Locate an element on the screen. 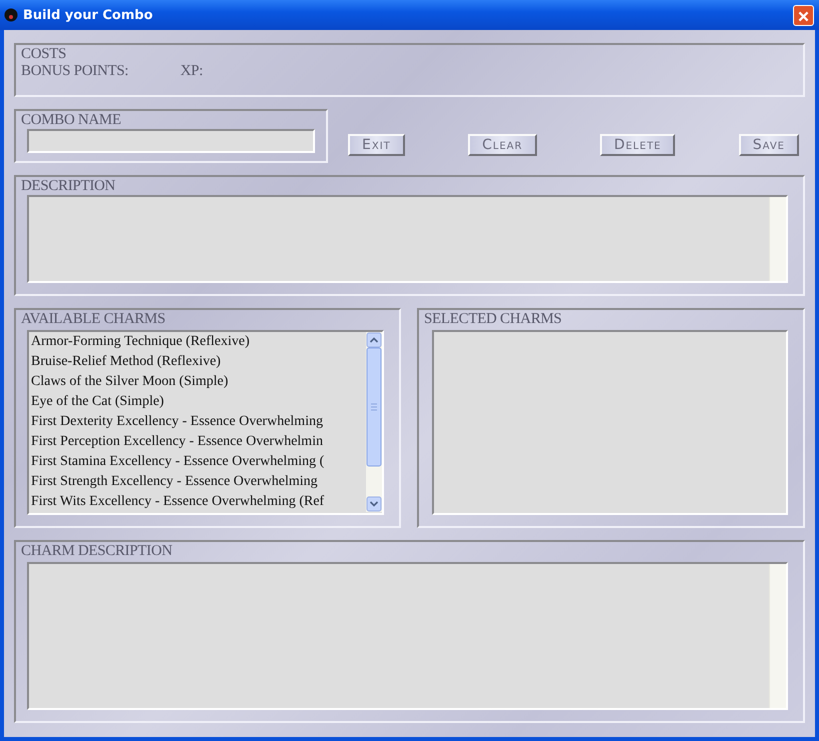  combo-name-heading: COMBO NAME is located at coordinates (71, 120).